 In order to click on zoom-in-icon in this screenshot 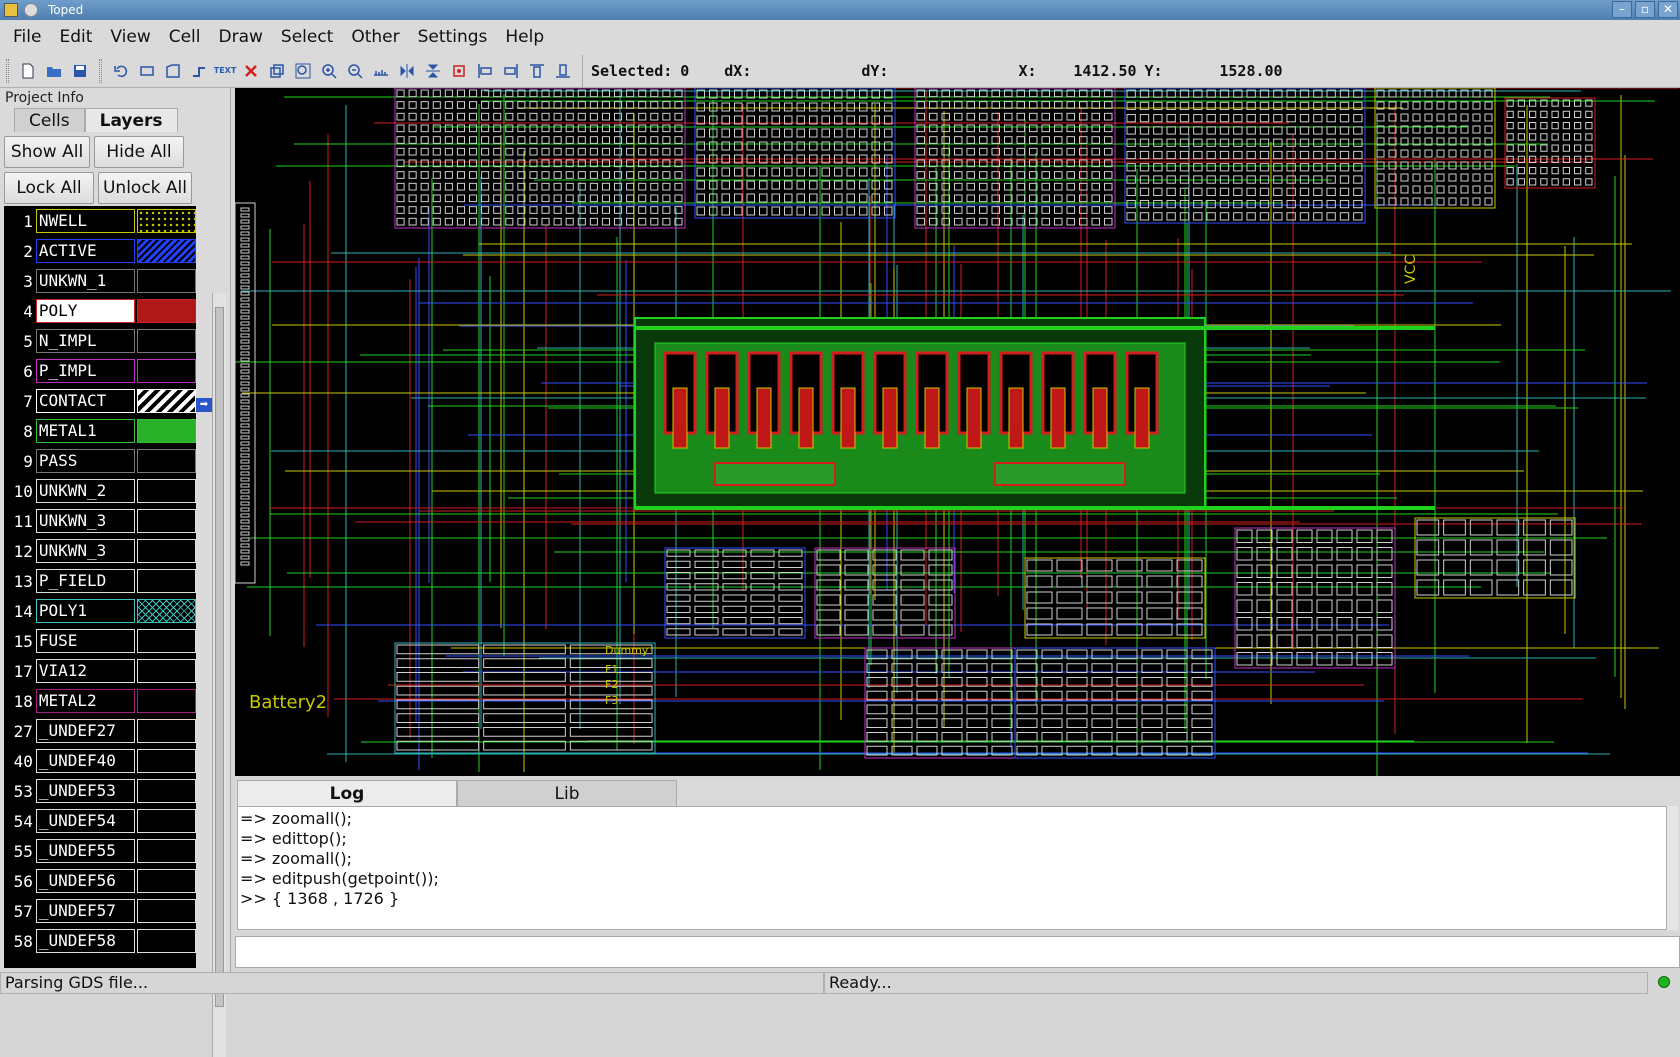, I will do `click(329, 71)`.